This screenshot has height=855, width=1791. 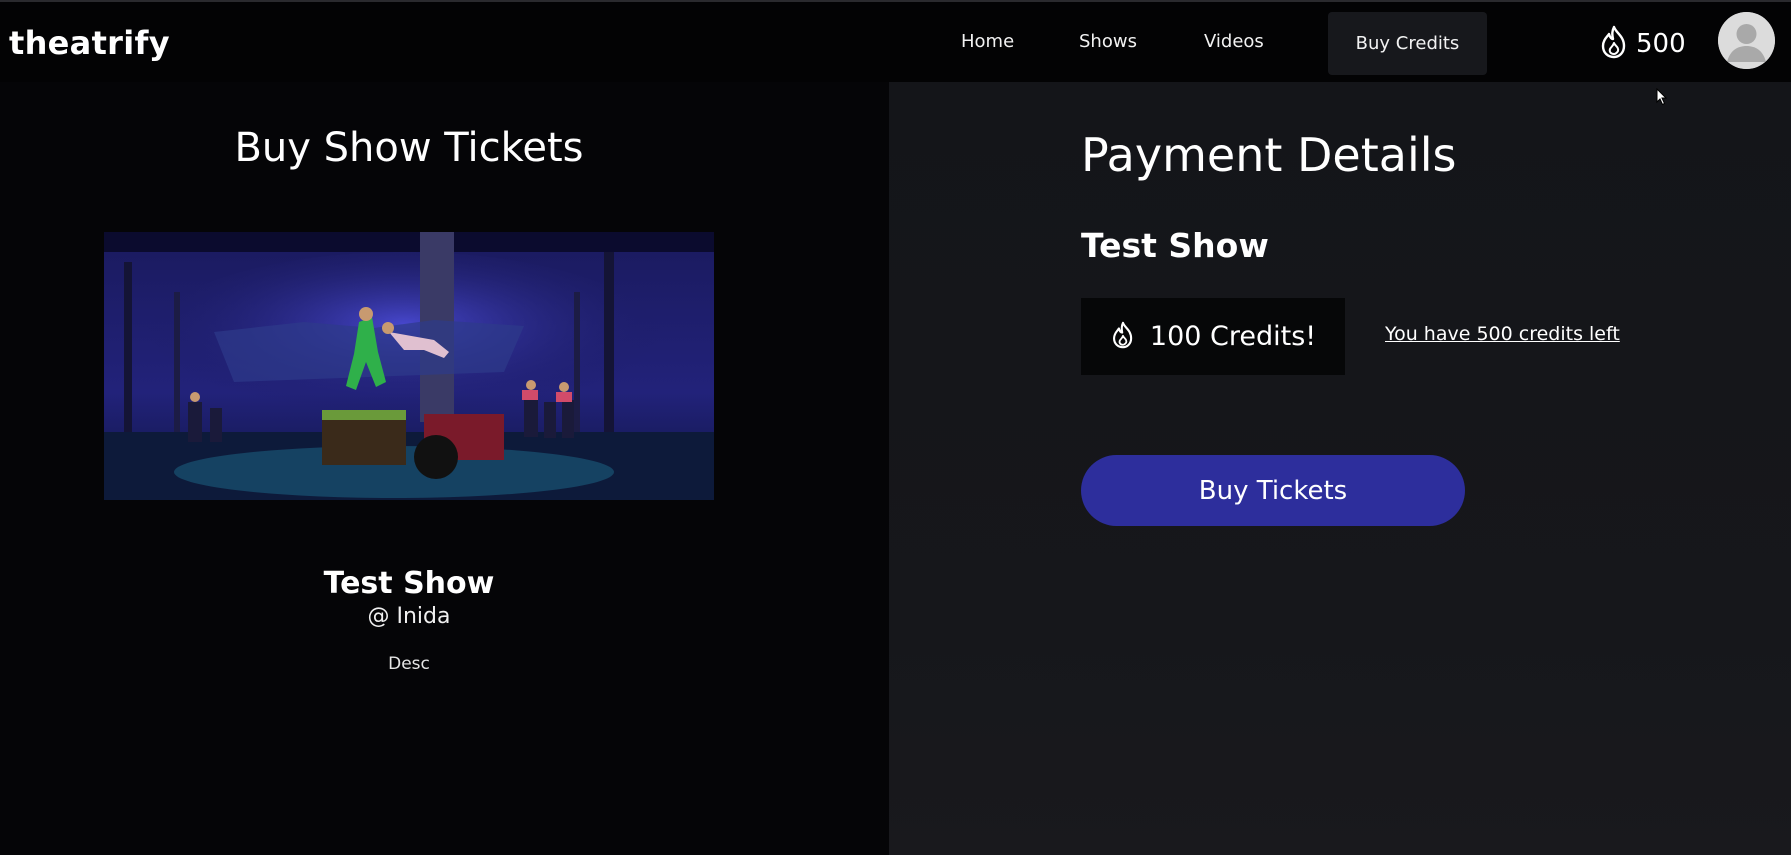 What do you see at coordinates (89, 43) in the screenshot?
I see `logo: theatrify` at bounding box center [89, 43].